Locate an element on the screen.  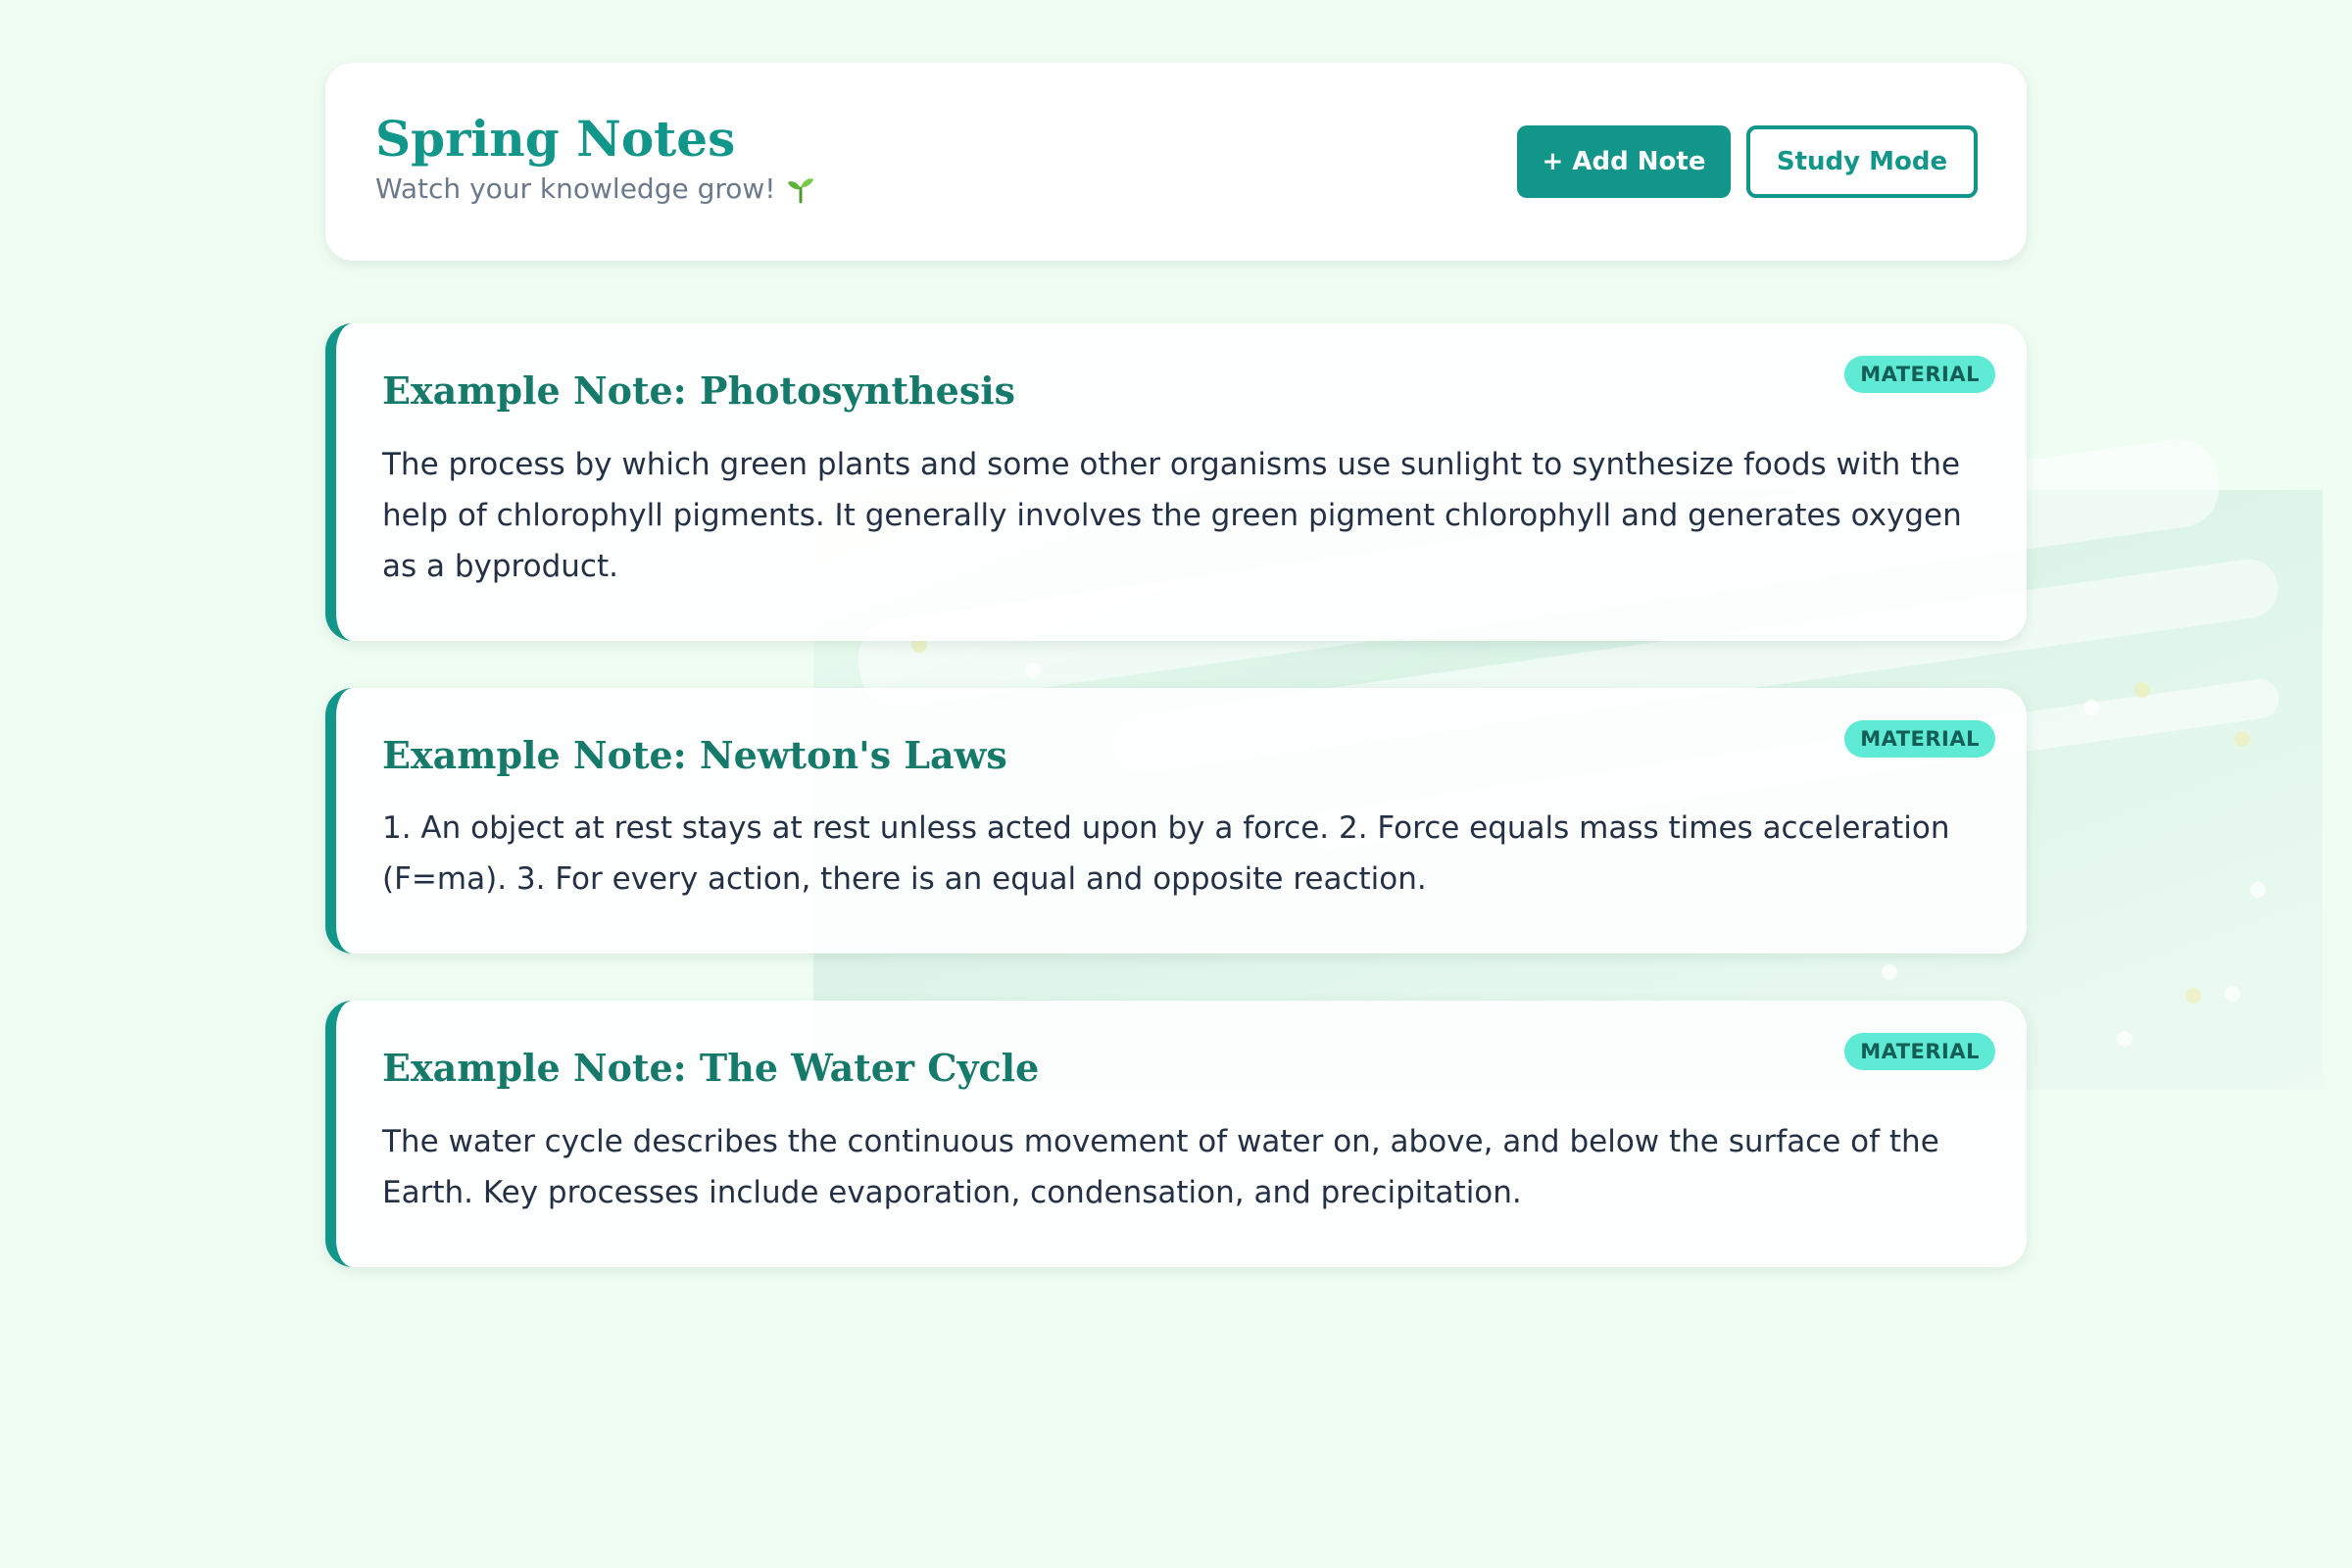
app-title: Spring Notes is located at coordinates (555, 139).